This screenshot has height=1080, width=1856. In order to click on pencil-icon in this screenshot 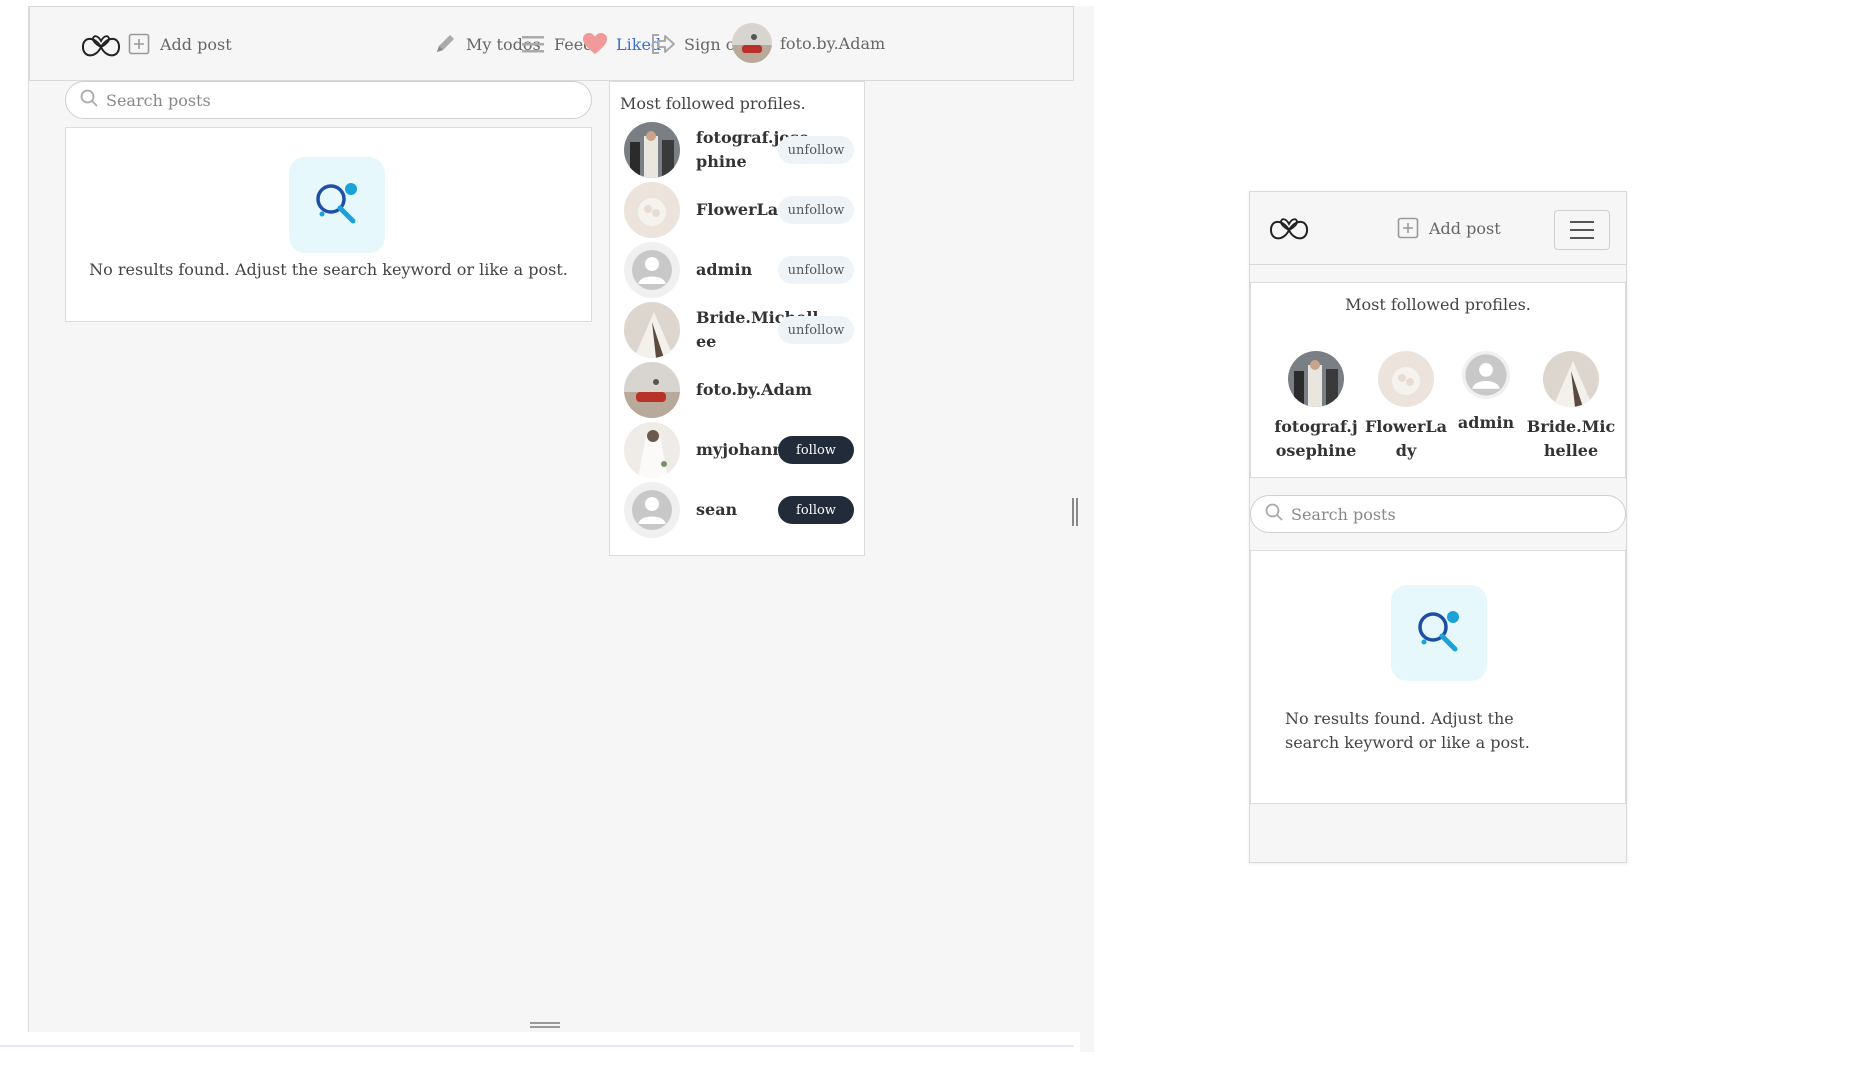, I will do `click(445, 44)`.